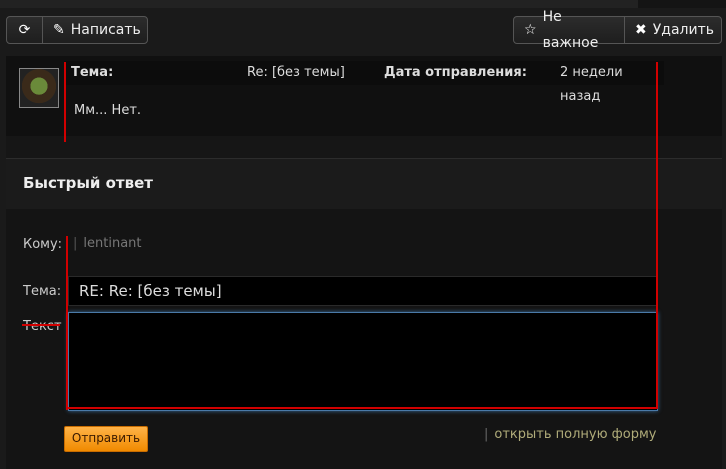 Image resolution: width=726 pixels, height=469 pixels. I want to click on star-outline-icon: ☆, so click(530, 30).